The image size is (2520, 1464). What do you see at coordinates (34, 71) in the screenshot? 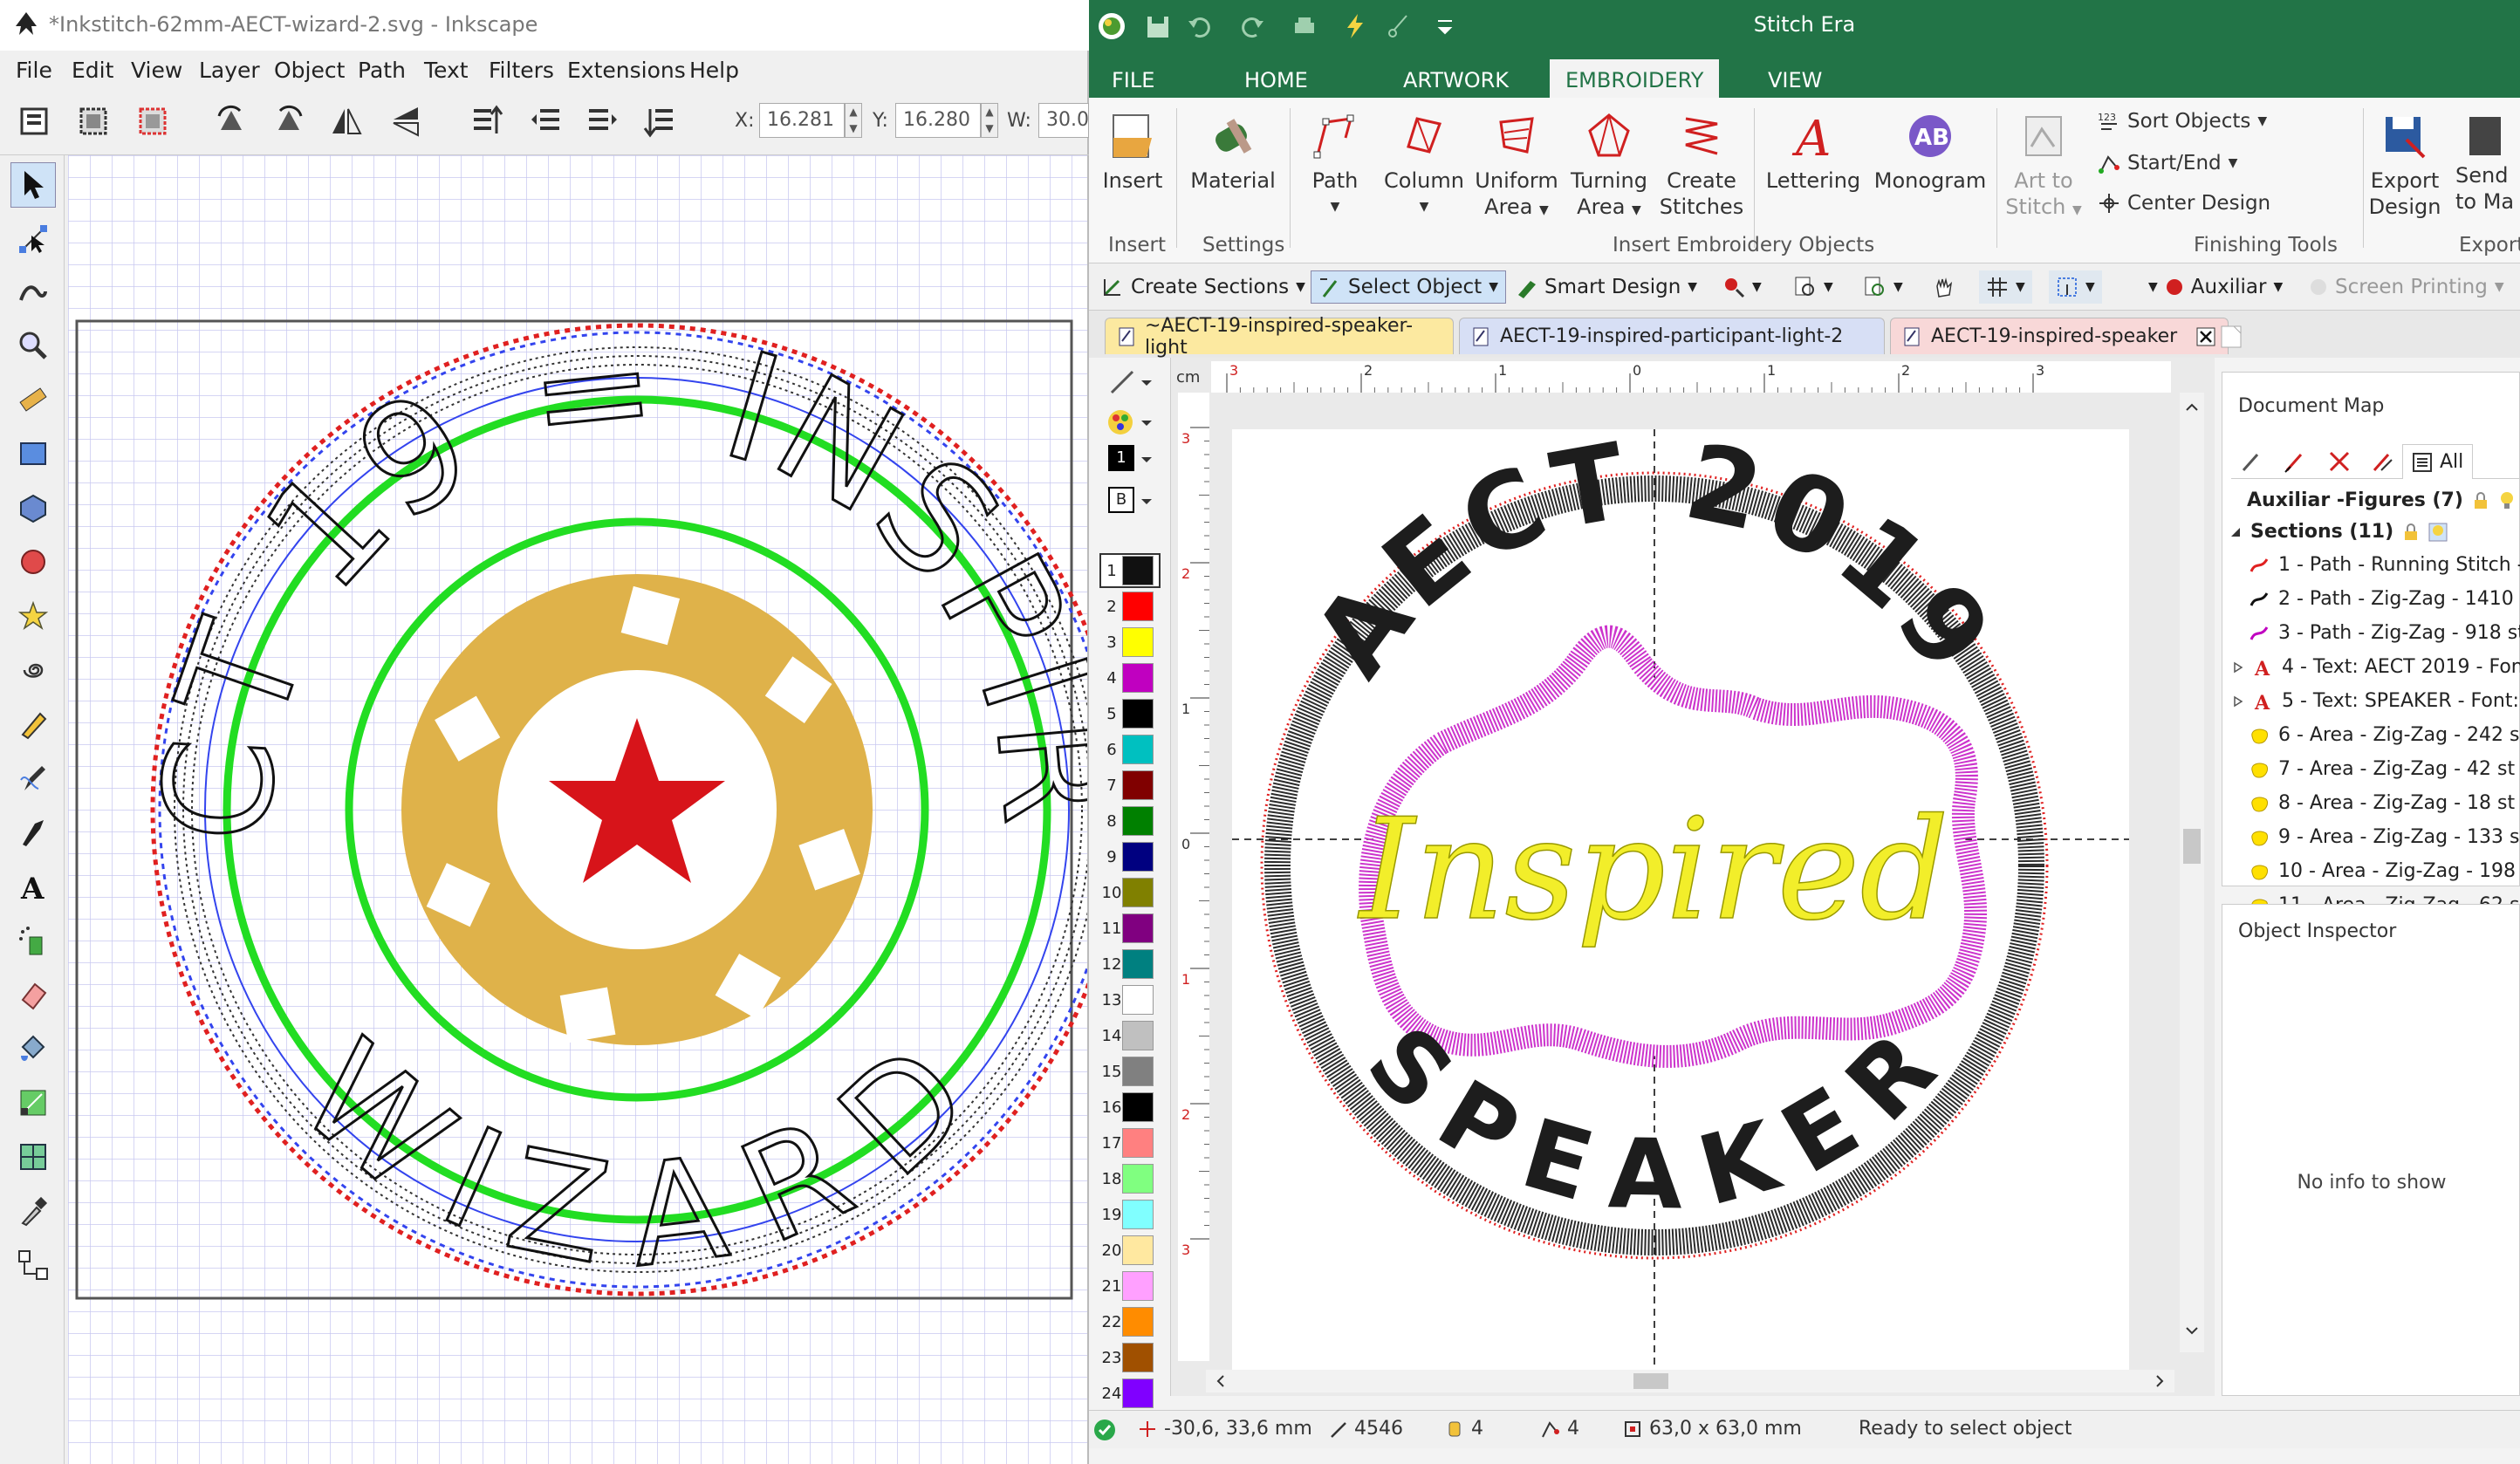
I see `menu-file: File` at bounding box center [34, 71].